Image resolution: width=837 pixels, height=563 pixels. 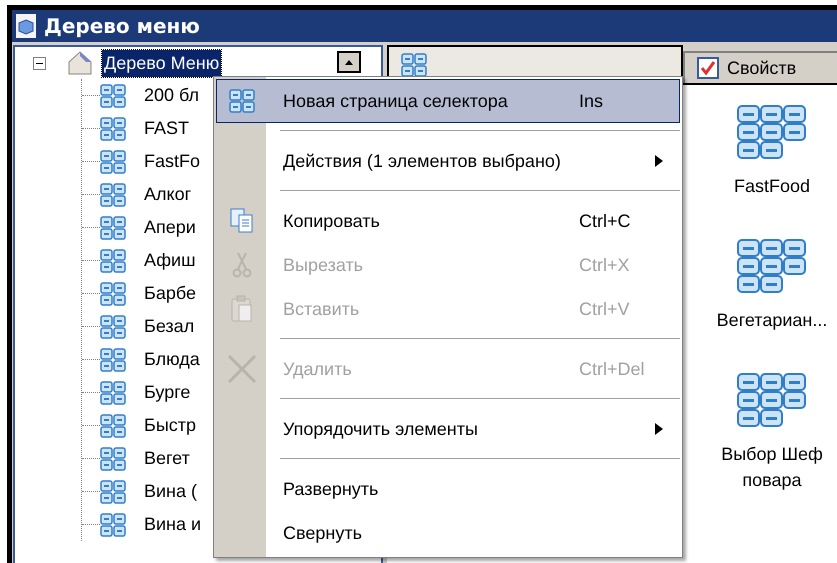 I want to click on clipboard-icon, so click(x=242, y=309).